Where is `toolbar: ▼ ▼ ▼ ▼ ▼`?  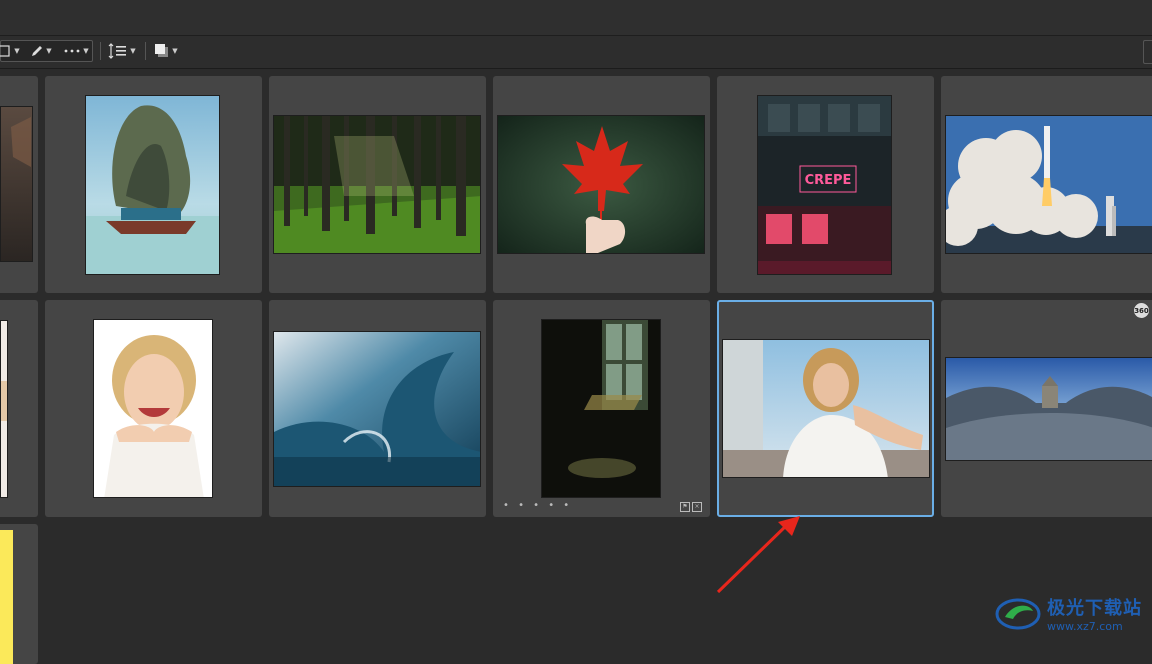
toolbar: ▼ ▼ ▼ ▼ ▼ is located at coordinates (576, 52).